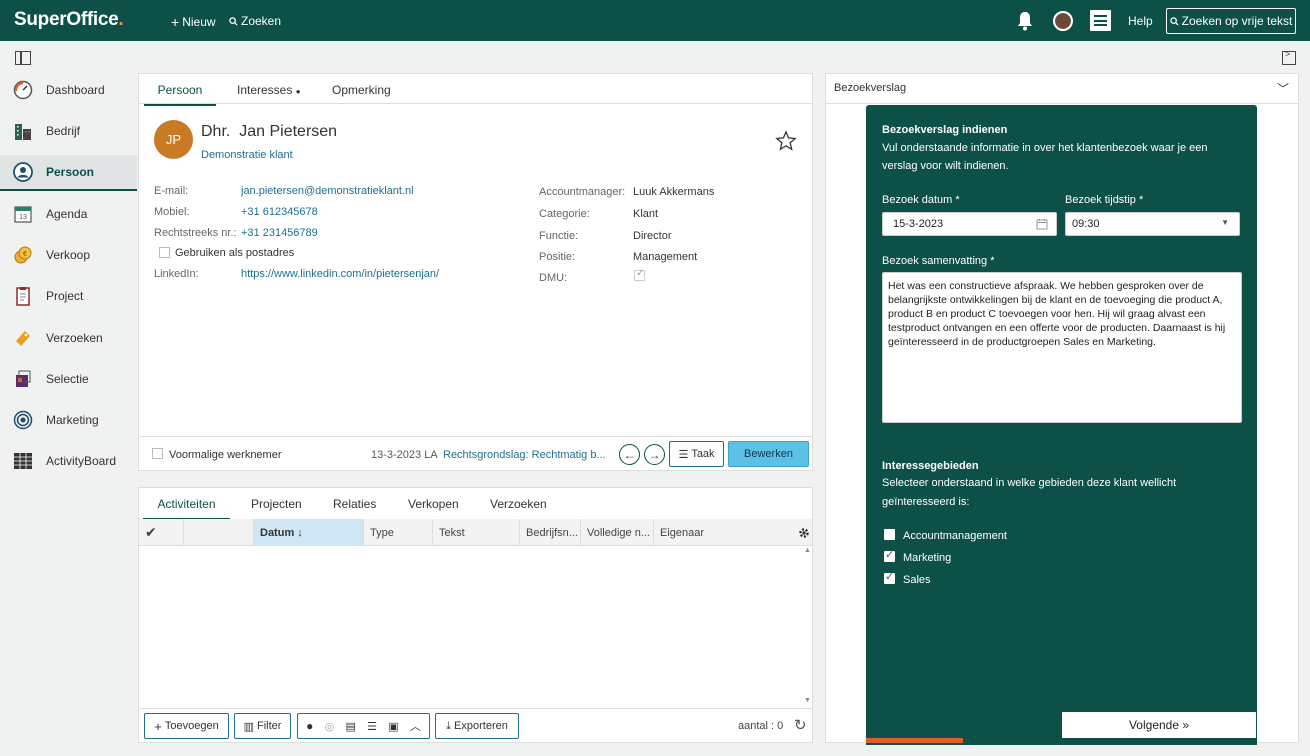 The image size is (1310, 756). Describe the element at coordinates (68, 461) in the screenshot. I see `sidebar-item-activityboard: ActivityBoard` at that location.